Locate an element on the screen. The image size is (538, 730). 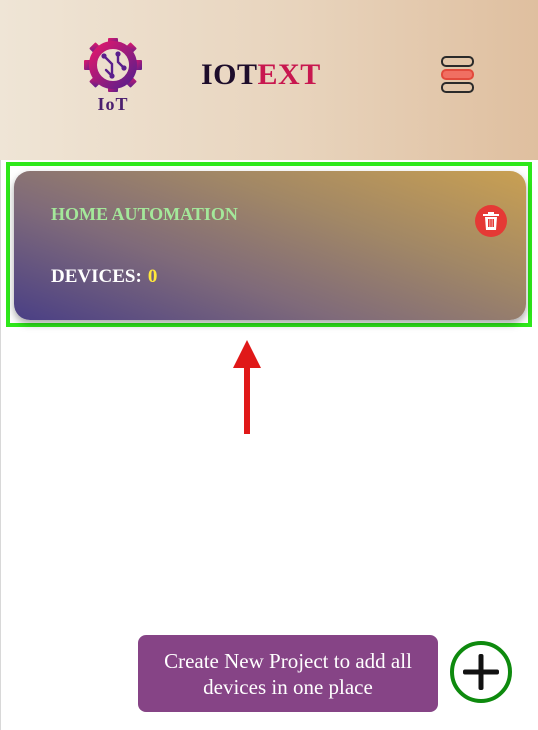
gear-circuit-icon is located at coordinates (113, 65).